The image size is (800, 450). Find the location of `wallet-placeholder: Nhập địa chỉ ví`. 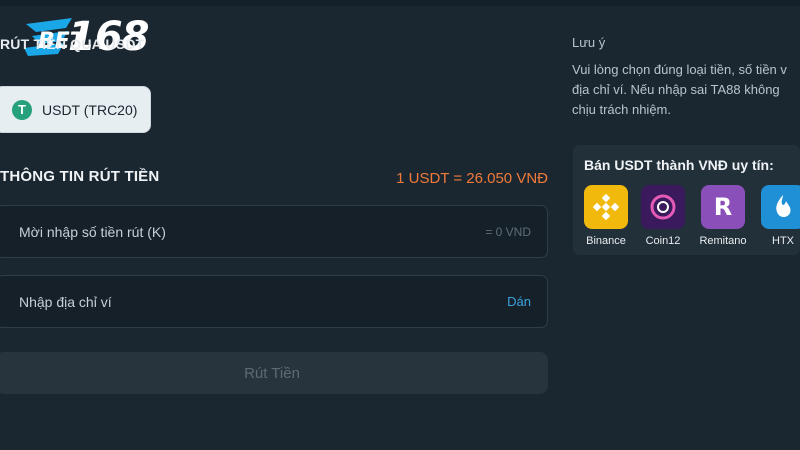

wallet-placeholder: Nhập địa chỉ ví is located at coordinates (65, 301).